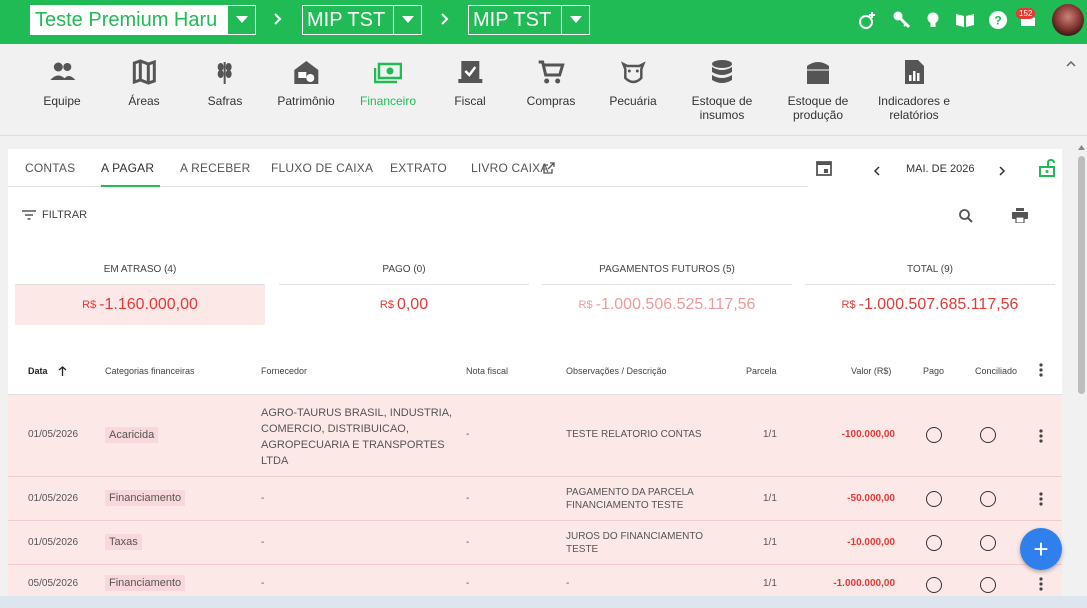 This screenshot has height=608, width=1087. I want to click on account-select: Teste Premium Haru, so click(143, 20).